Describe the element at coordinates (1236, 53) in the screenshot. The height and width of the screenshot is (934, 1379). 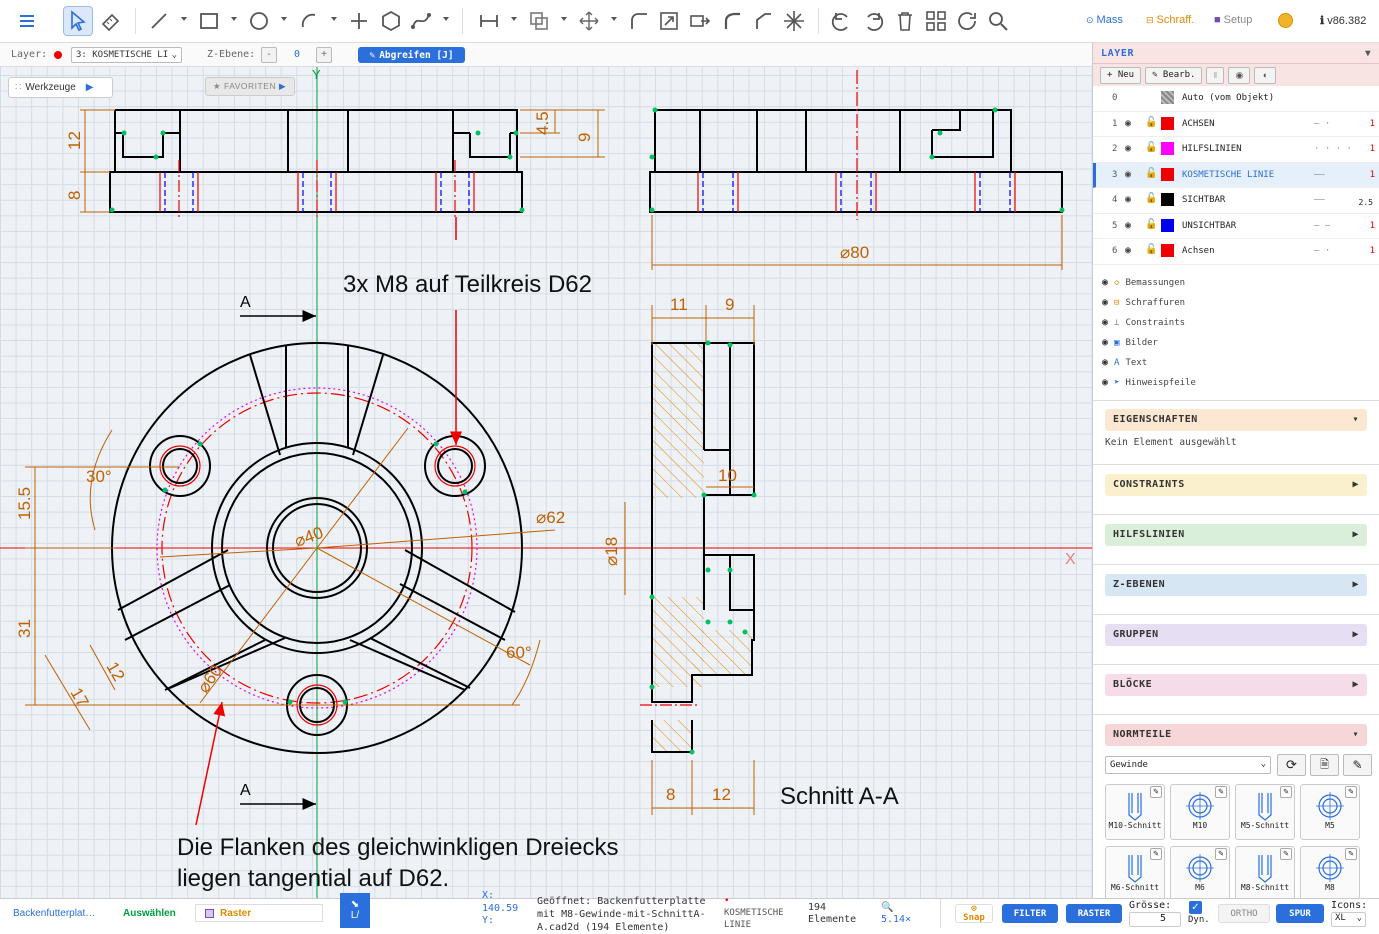
I see `layer-panel-header: LAYER ▾` at that location.